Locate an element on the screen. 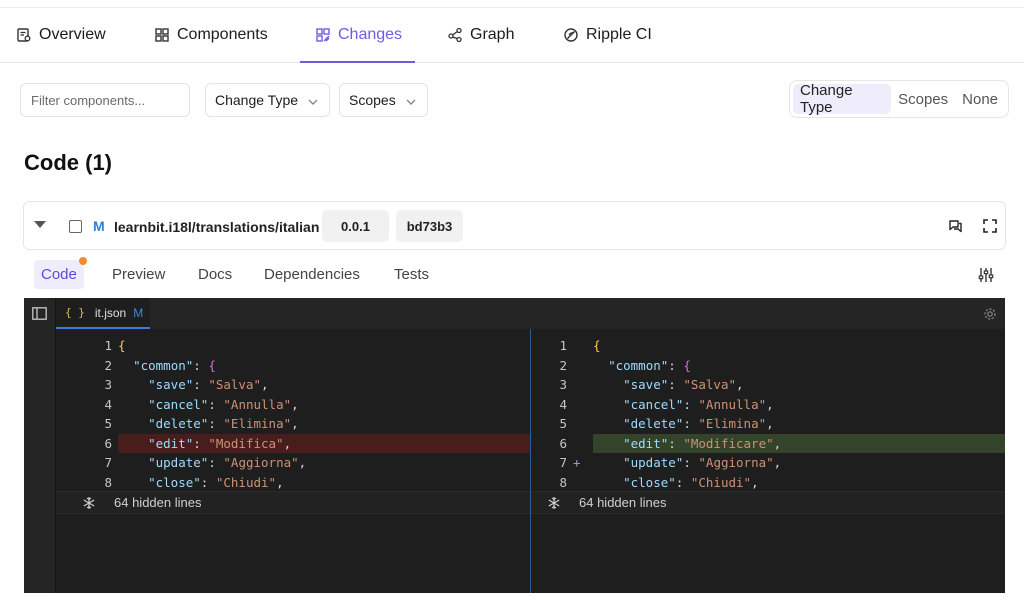 The image size is (1024, 612). change-type-dropdown: Change Type is located at coordinates (267, 100).